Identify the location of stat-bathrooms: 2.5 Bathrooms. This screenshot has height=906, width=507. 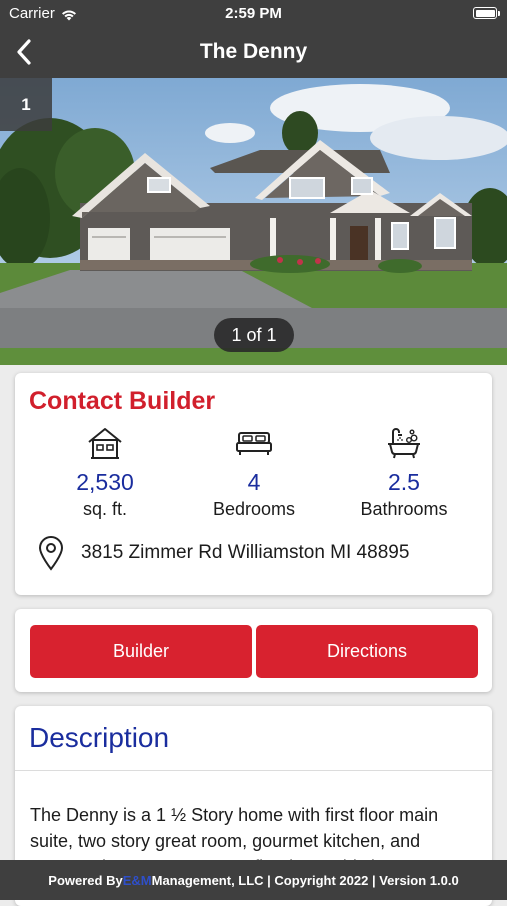
(404, 471).